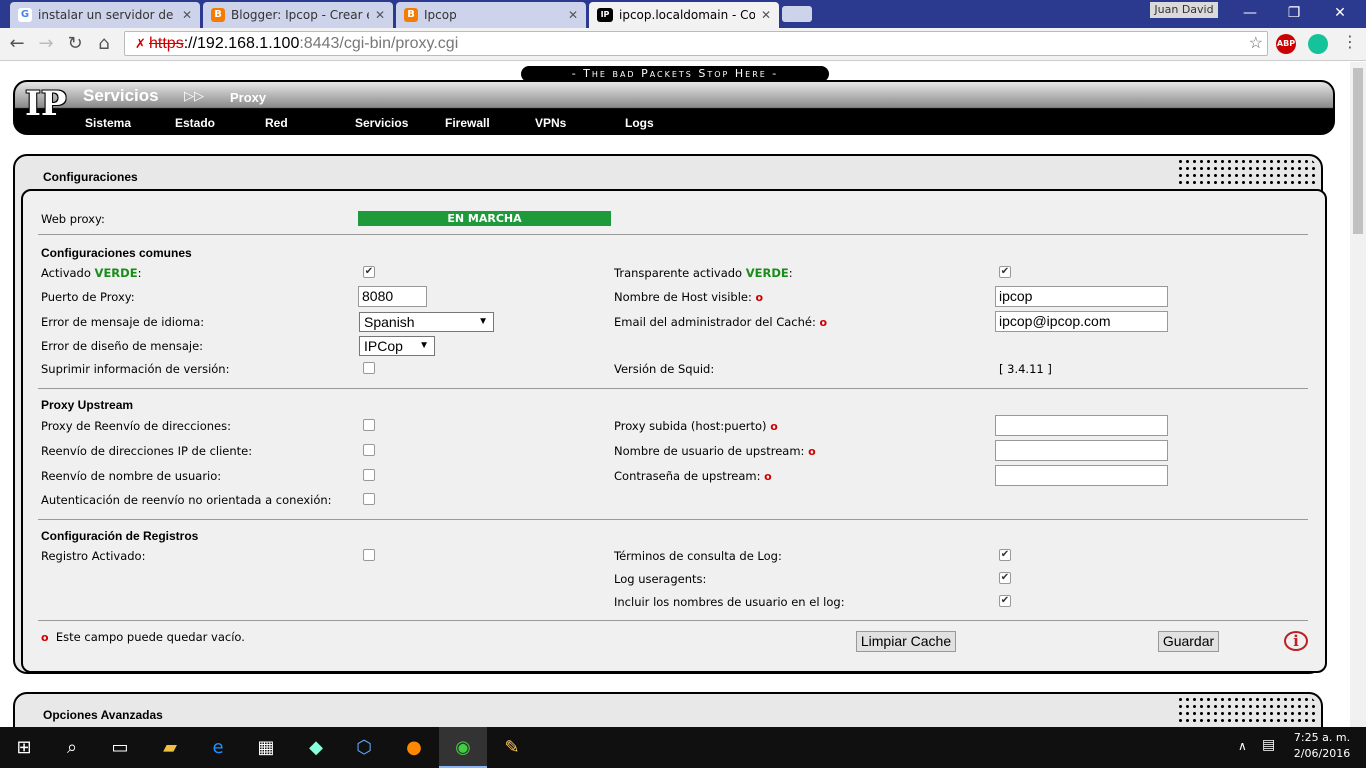  Describe the element at coordinates (906, 641) in the screenshot. I see `clear-cache-button: Limpiar Cache` at that location.